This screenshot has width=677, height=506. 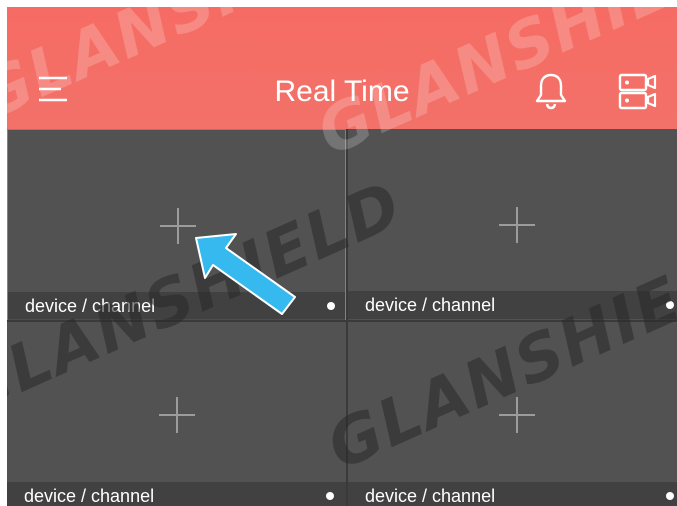 What do you see at coordinates (342, 91) in the screenshot?
I see `page-title: Real Time` at bounding box center [342, 91].